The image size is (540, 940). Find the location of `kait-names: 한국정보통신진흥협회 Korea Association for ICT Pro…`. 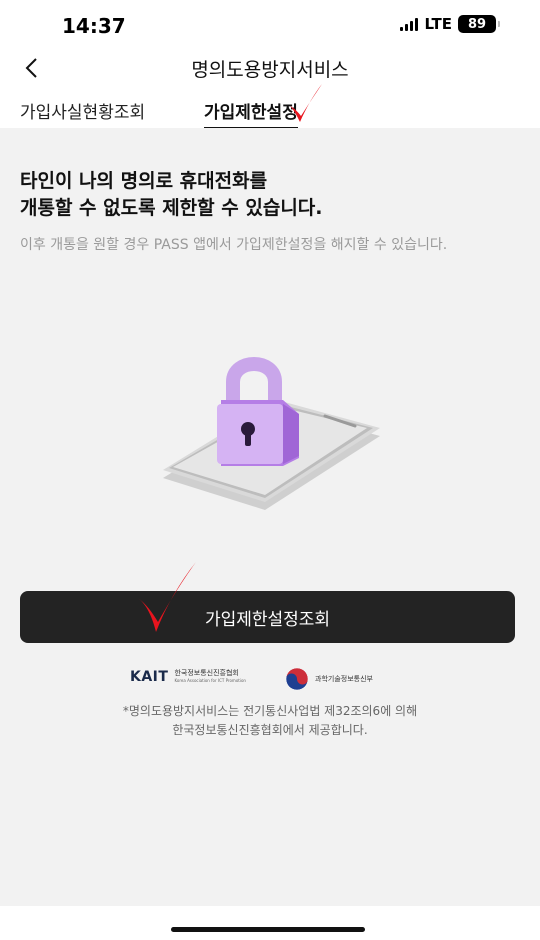

kait-names: 한국정보통신진흥협회 Korea Association for ICT Pro… is located at coordinates (209, 677).